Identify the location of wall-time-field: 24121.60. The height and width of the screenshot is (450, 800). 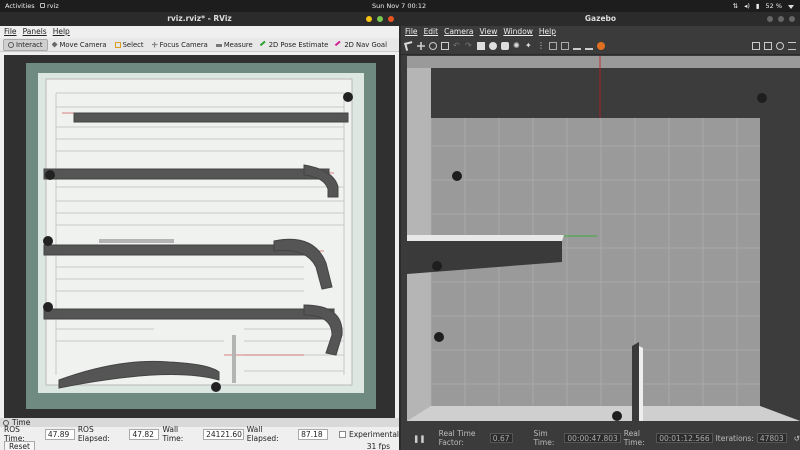
(223, 434).